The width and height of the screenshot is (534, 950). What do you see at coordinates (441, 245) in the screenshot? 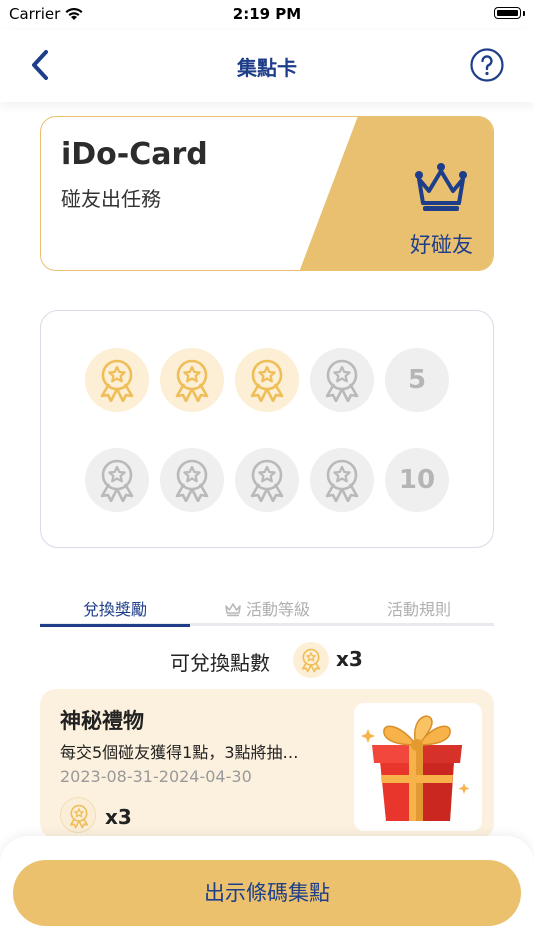
I see `card-tier: 好碰友` at bounding box center [441, 245].